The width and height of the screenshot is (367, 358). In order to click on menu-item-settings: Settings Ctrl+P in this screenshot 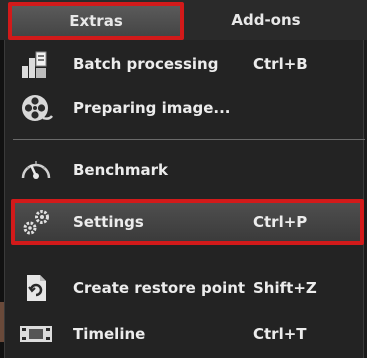, I will do `click(187, 222)`.